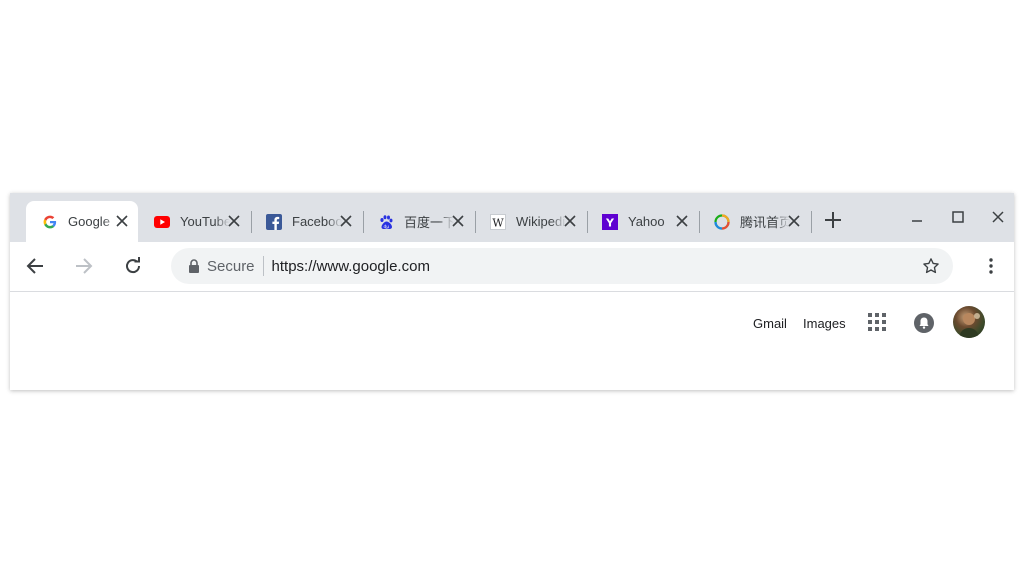  I want to click on close-window-button, so click(998, 217).